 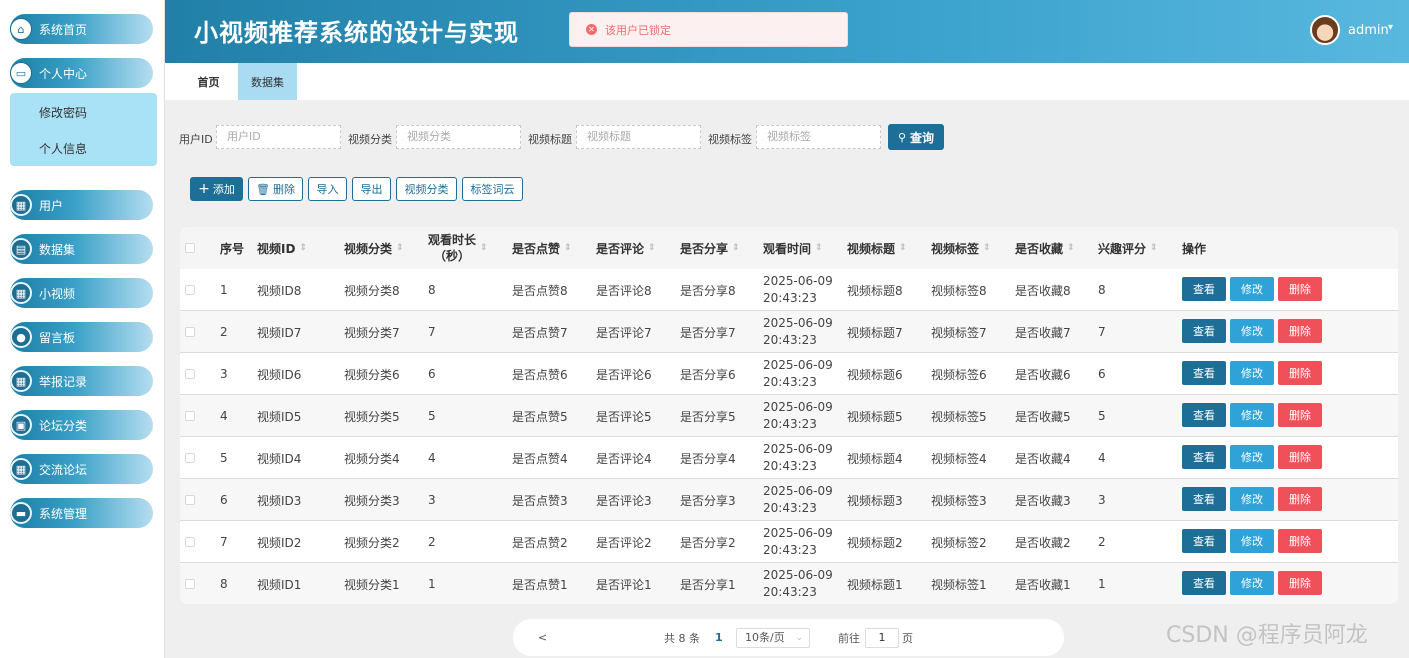 What do you see at coordinates (81, 513) in the screenshot?
I see `nav-system-management: ▬ 系统管理` at bounding box center [81, 513].